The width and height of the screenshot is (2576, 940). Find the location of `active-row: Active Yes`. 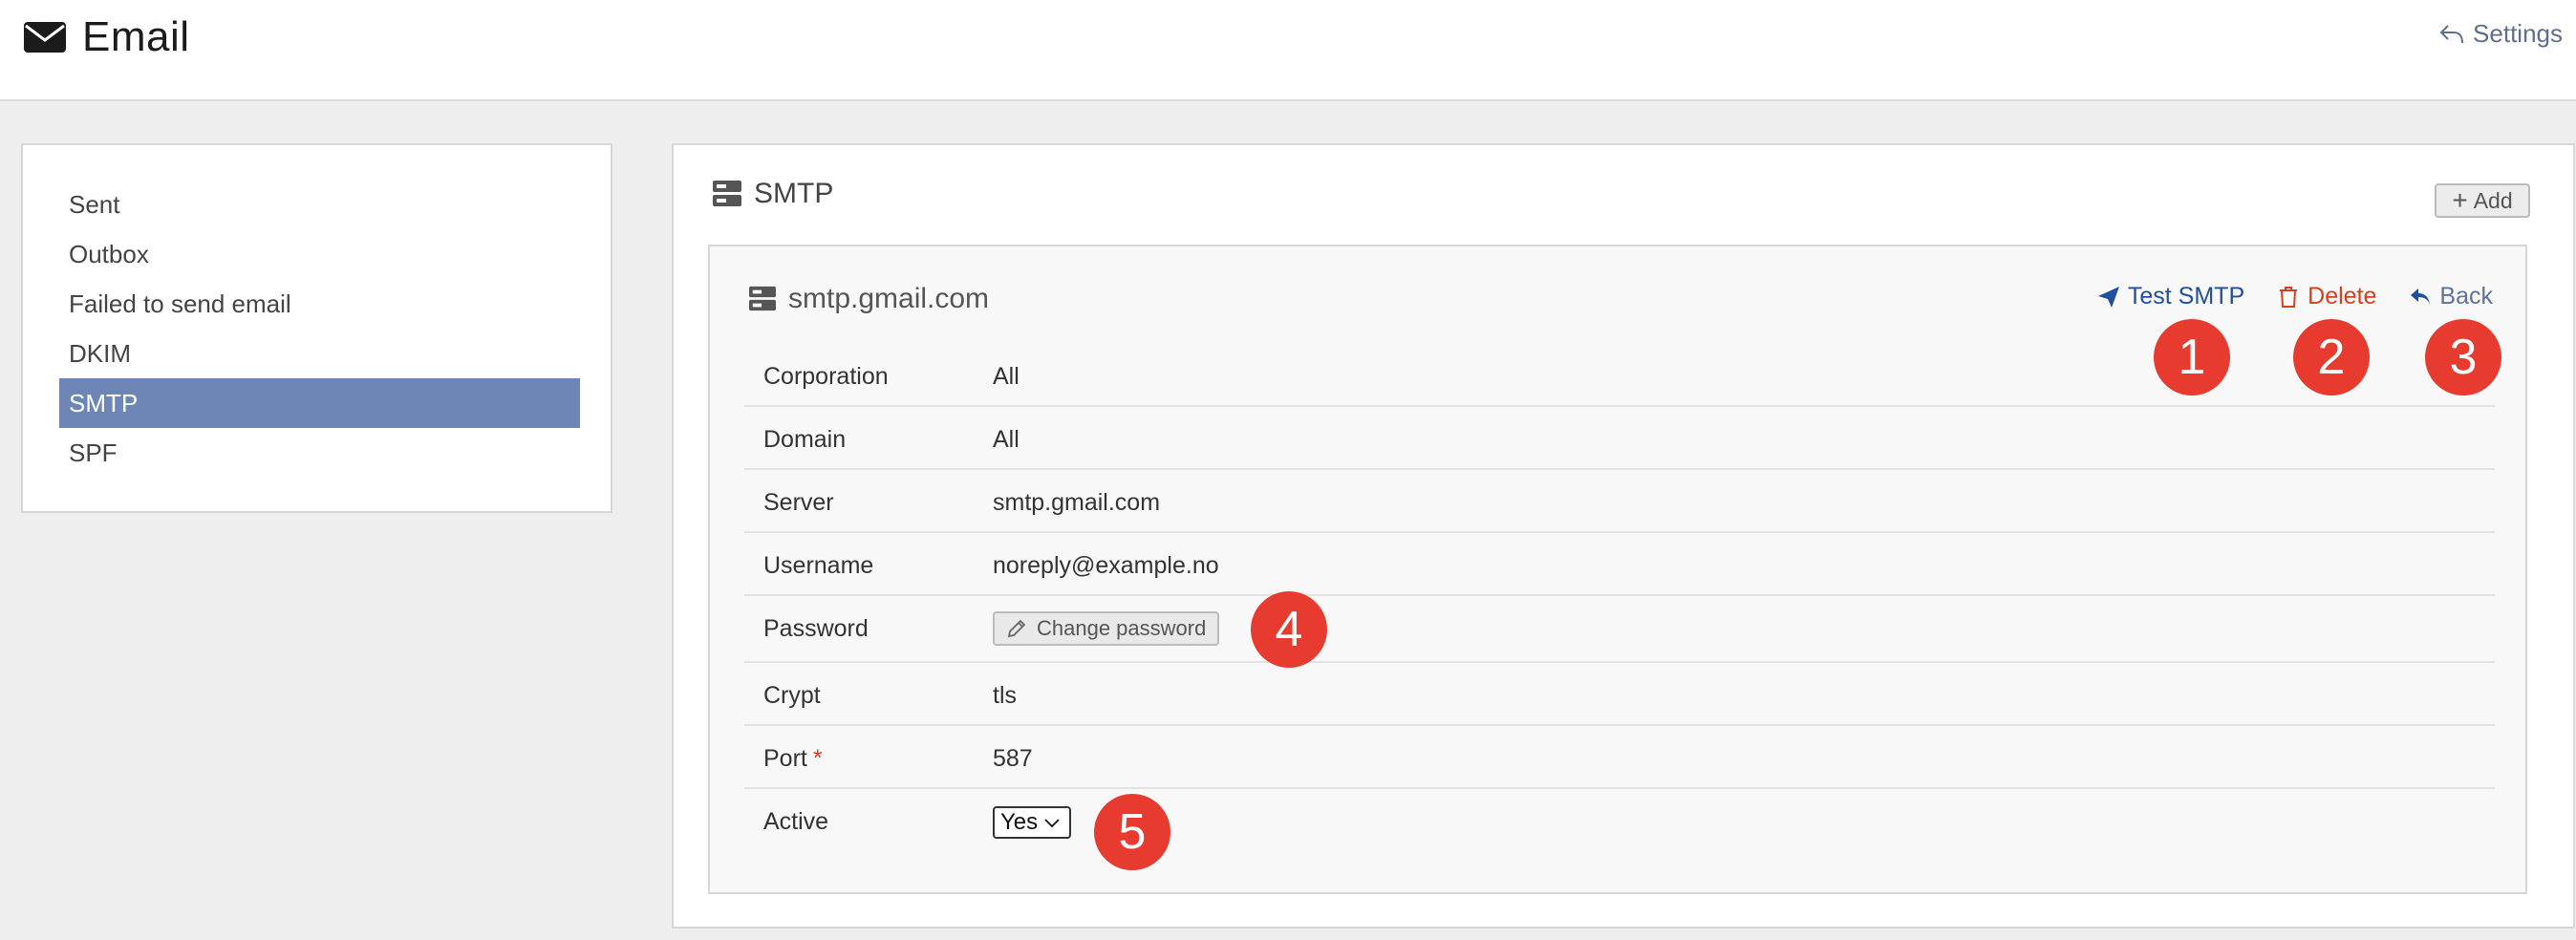

active-row: Active Yes is located at coordinates (1619, 822).